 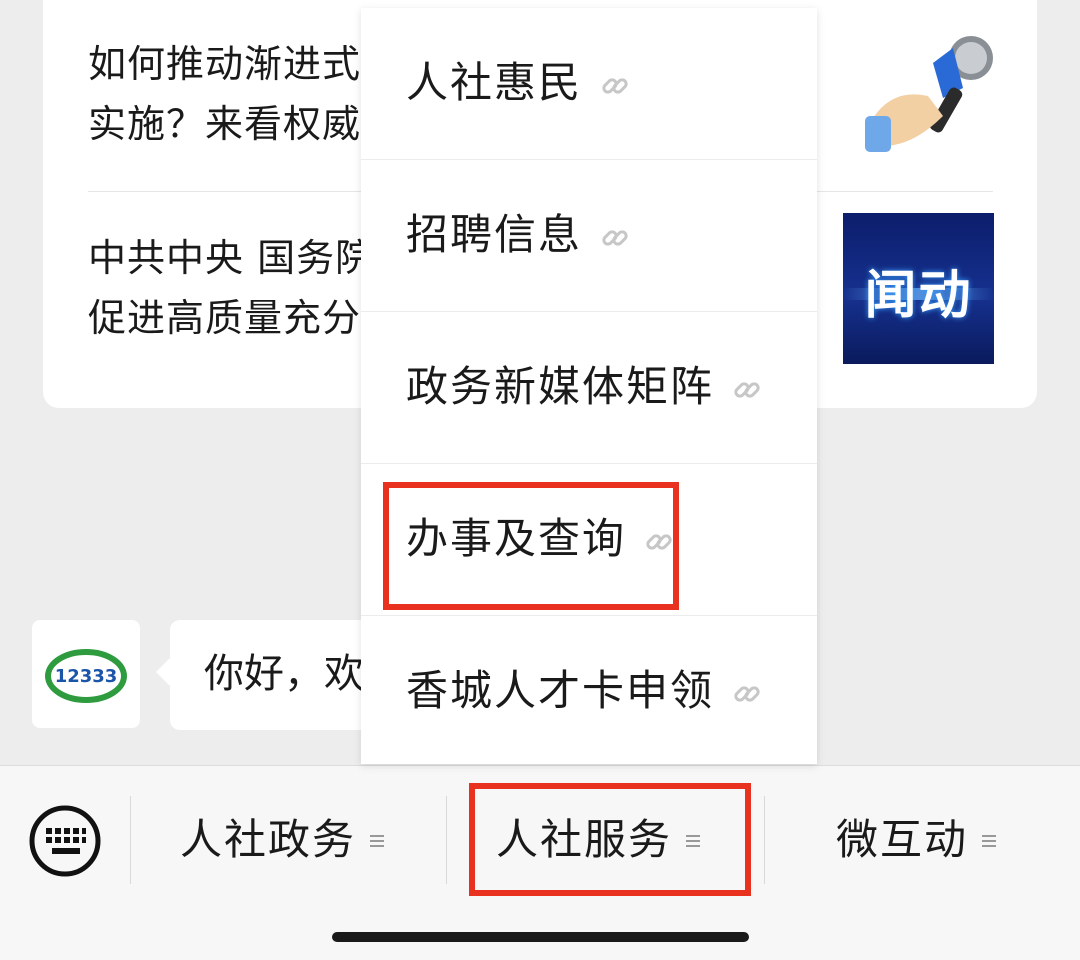 I want to click on menu-item-zhengwu-xinmeiti: 政务新媒体矩阵, so click(x=589, y=388).